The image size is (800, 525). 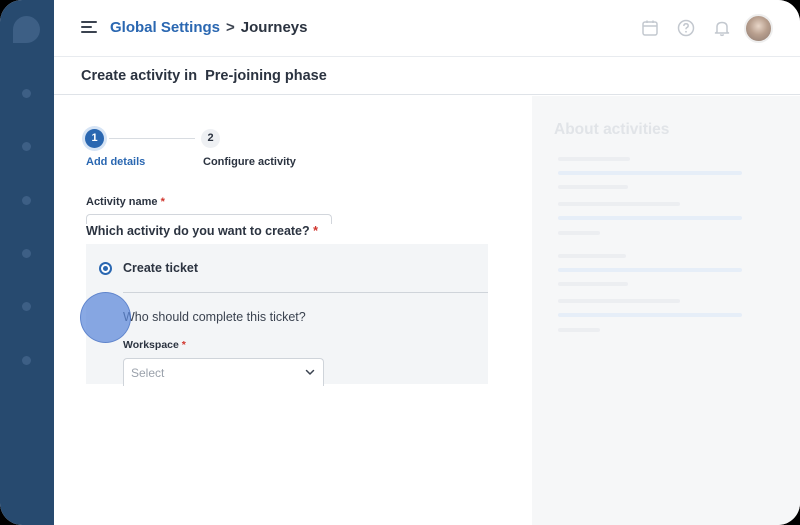 What do you see at coordinates (650, 28) in the screenshot?
I see `calendar-icon` at bounding box center [650, 28].